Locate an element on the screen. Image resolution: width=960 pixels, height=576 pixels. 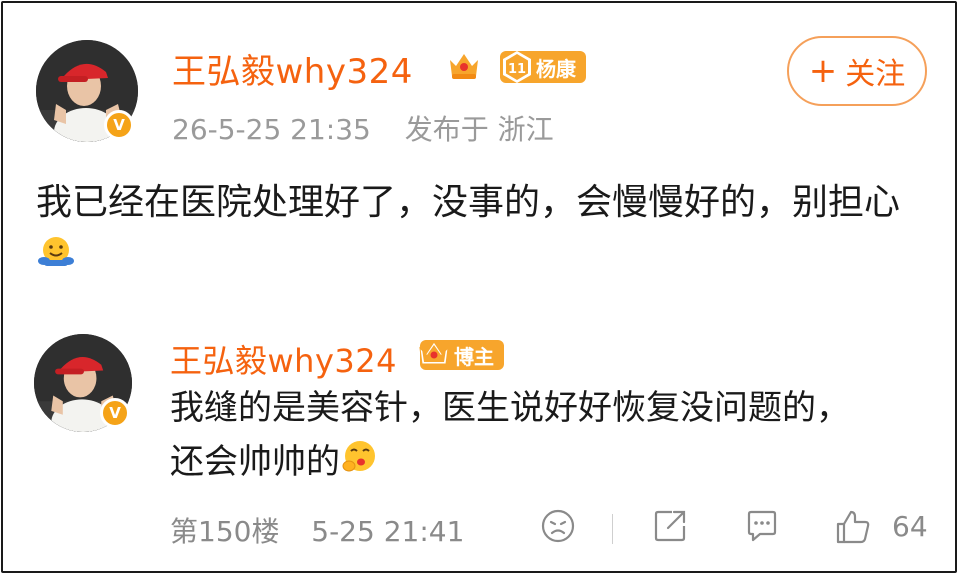
reply-username: 王弘毅why324 is located at coordinates (283, 359).